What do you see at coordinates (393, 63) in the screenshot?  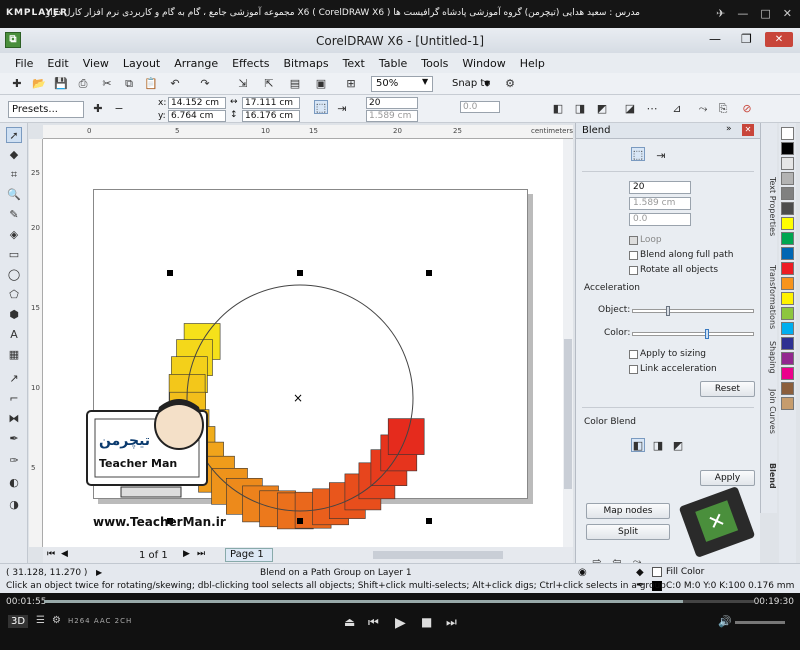 I see `menu-table: Table` at bounding box center [393, 63].